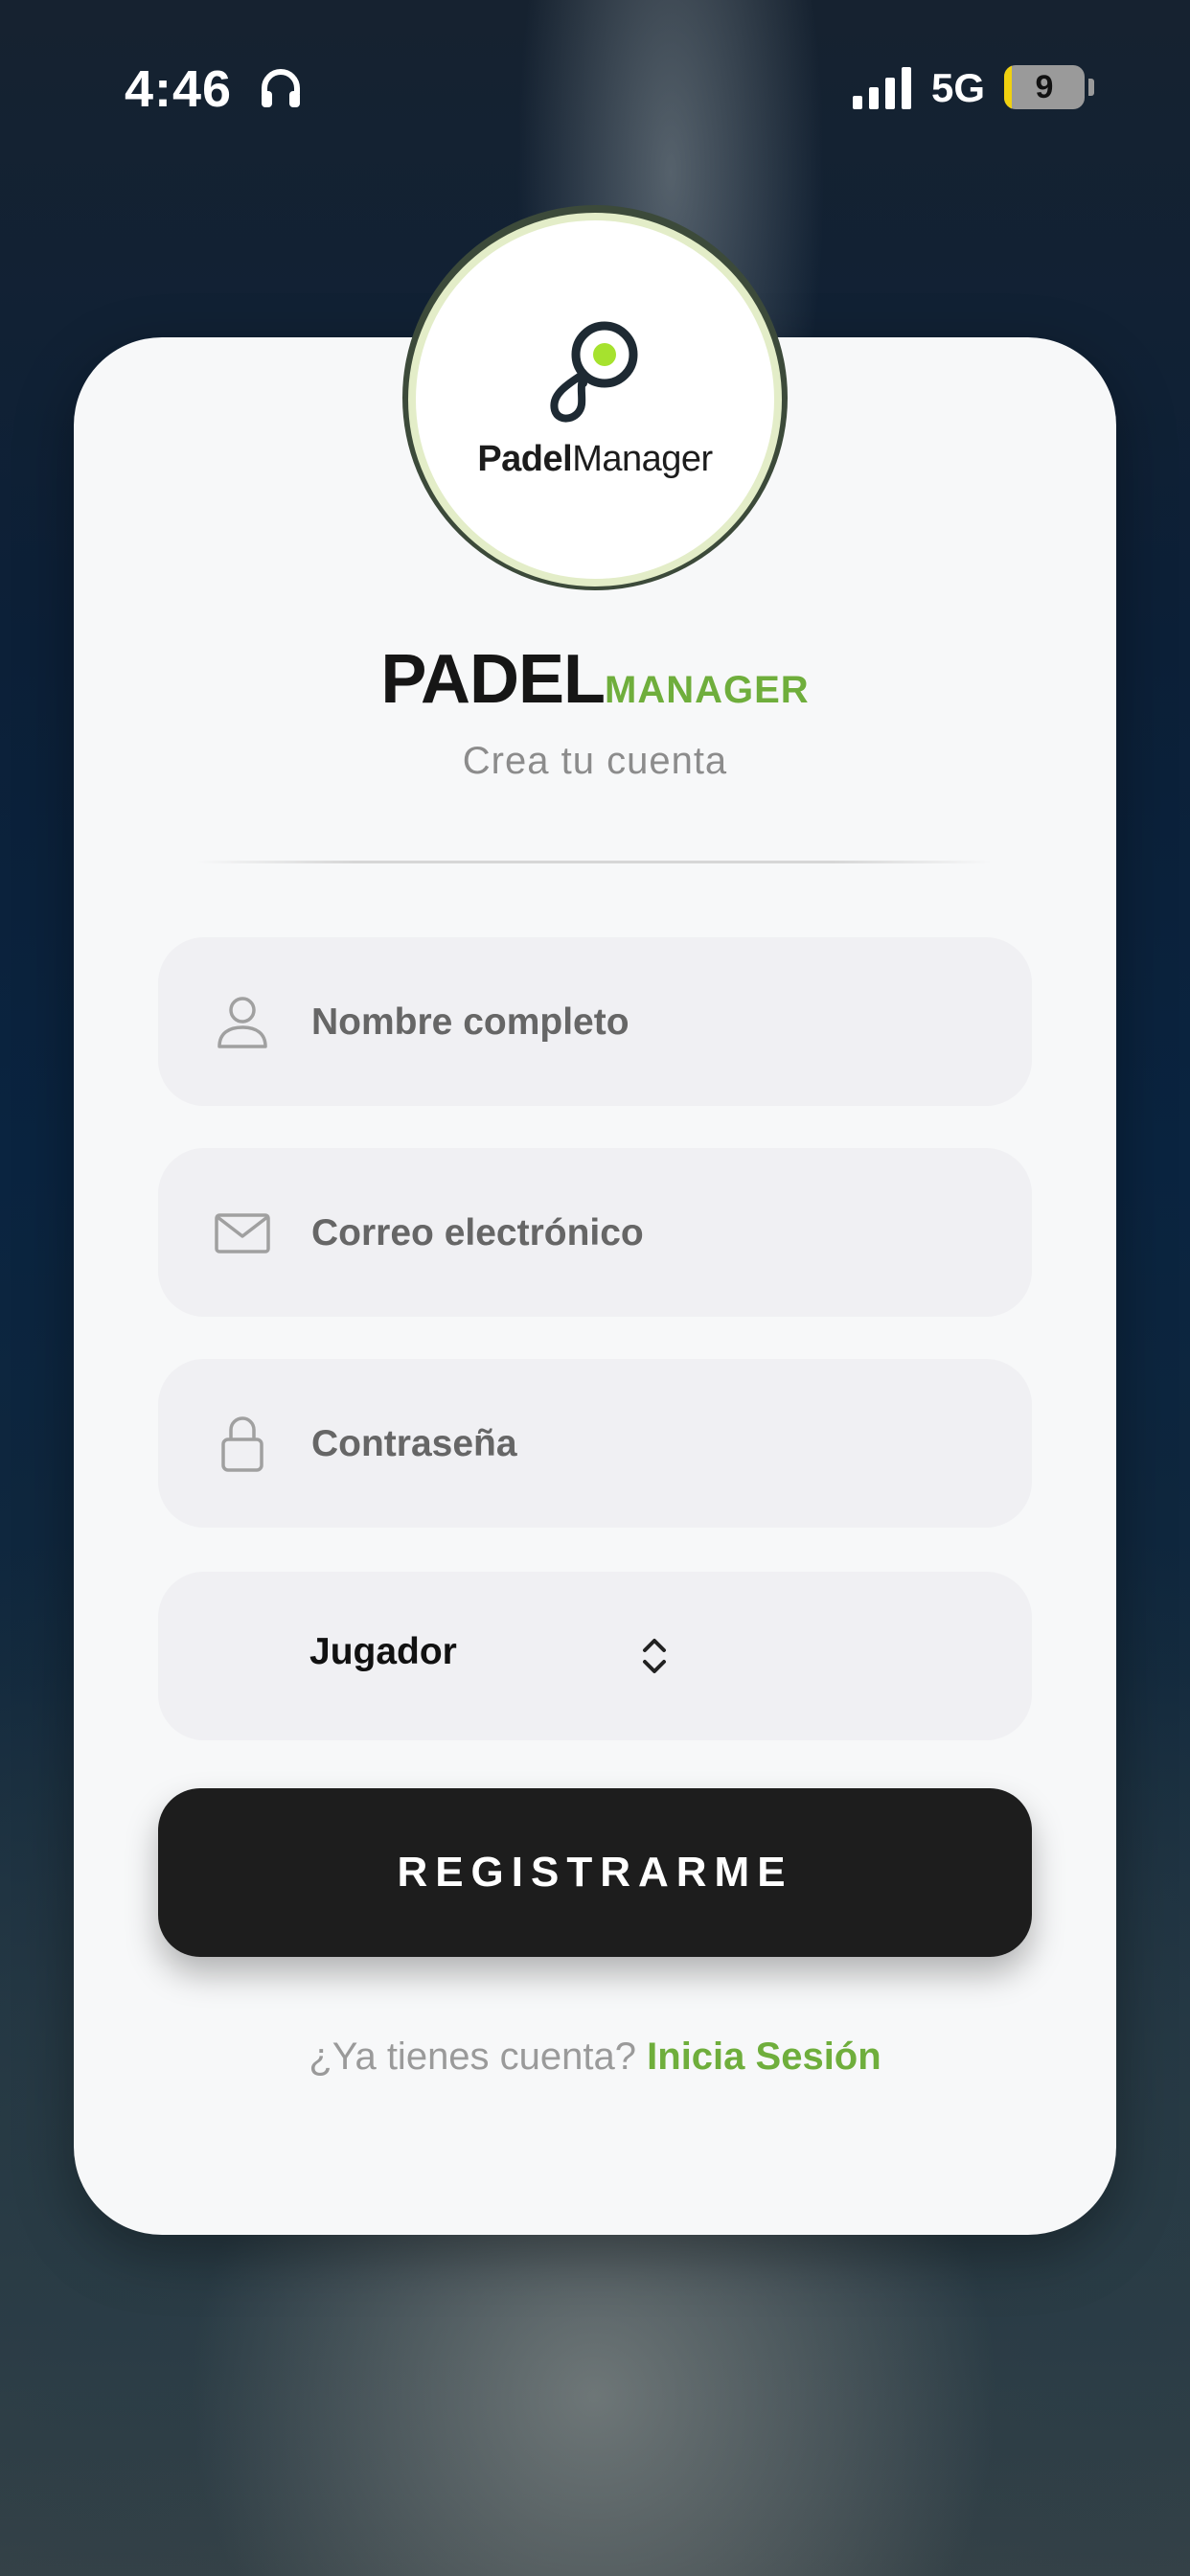 Image resolution: width=1190 pixels, height=2576 pixels. I want to click on network-type: 5G, so click(959, 87).